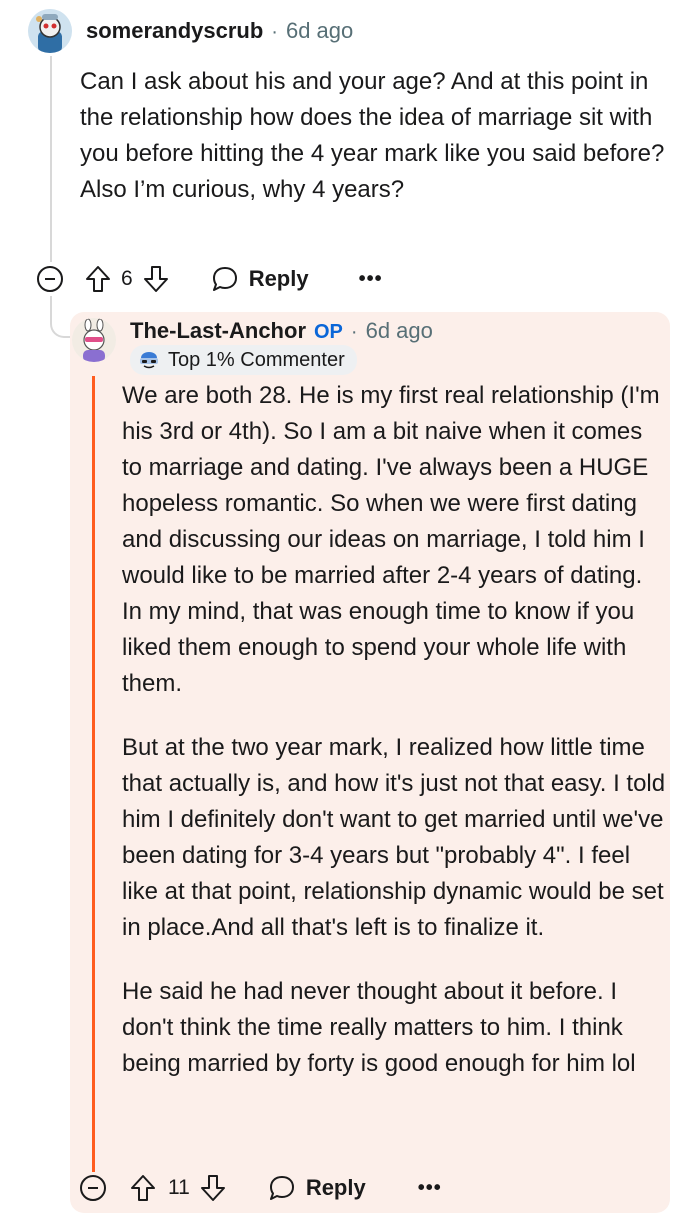 Image resolution: width=700 pixels, height=1213 pixels. What do you see at coordinates (174, 31) in the screenshot?
I see `username: somerandyscrub` at bounding box center [174, 31].